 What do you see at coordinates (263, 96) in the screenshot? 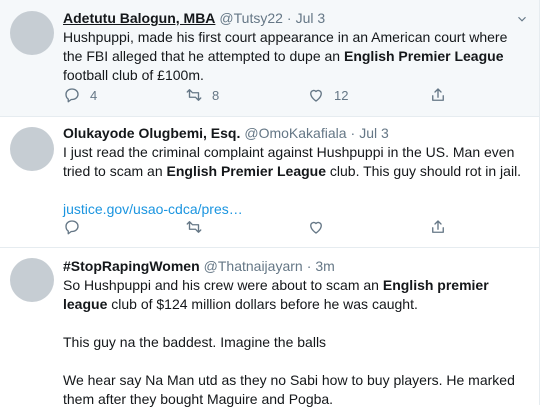
I see `tweet-actions: 4 8 12` at bounding box center [263, 96].